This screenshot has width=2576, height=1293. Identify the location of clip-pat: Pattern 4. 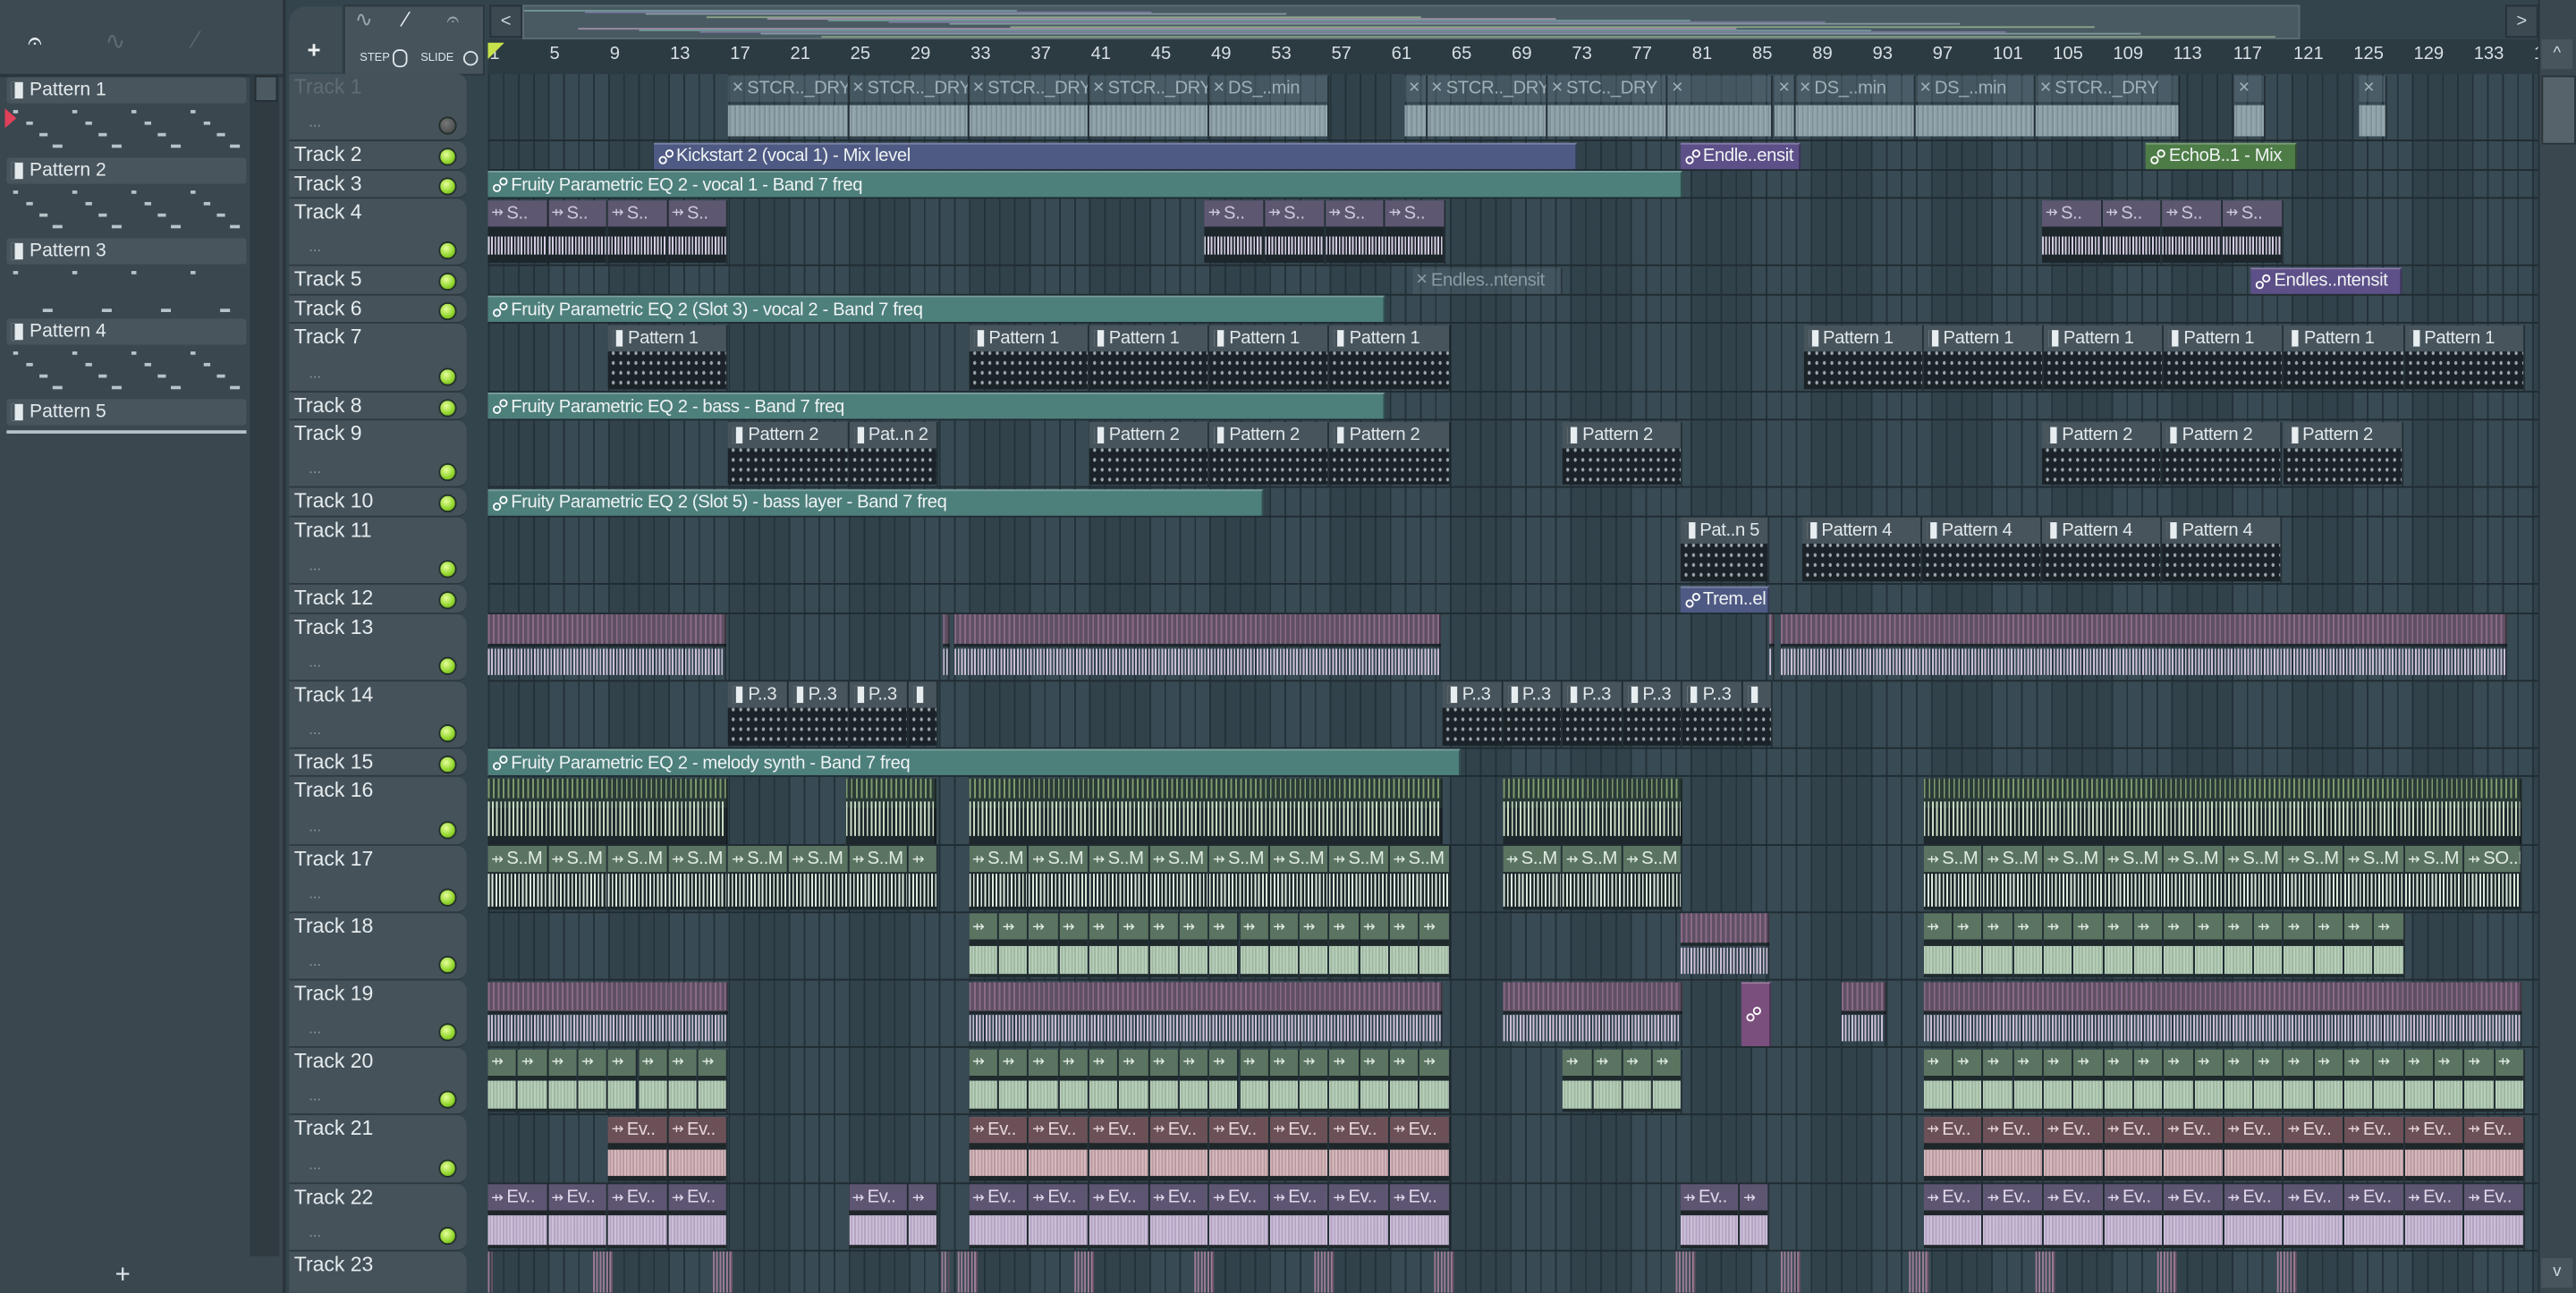
(1982, 551).